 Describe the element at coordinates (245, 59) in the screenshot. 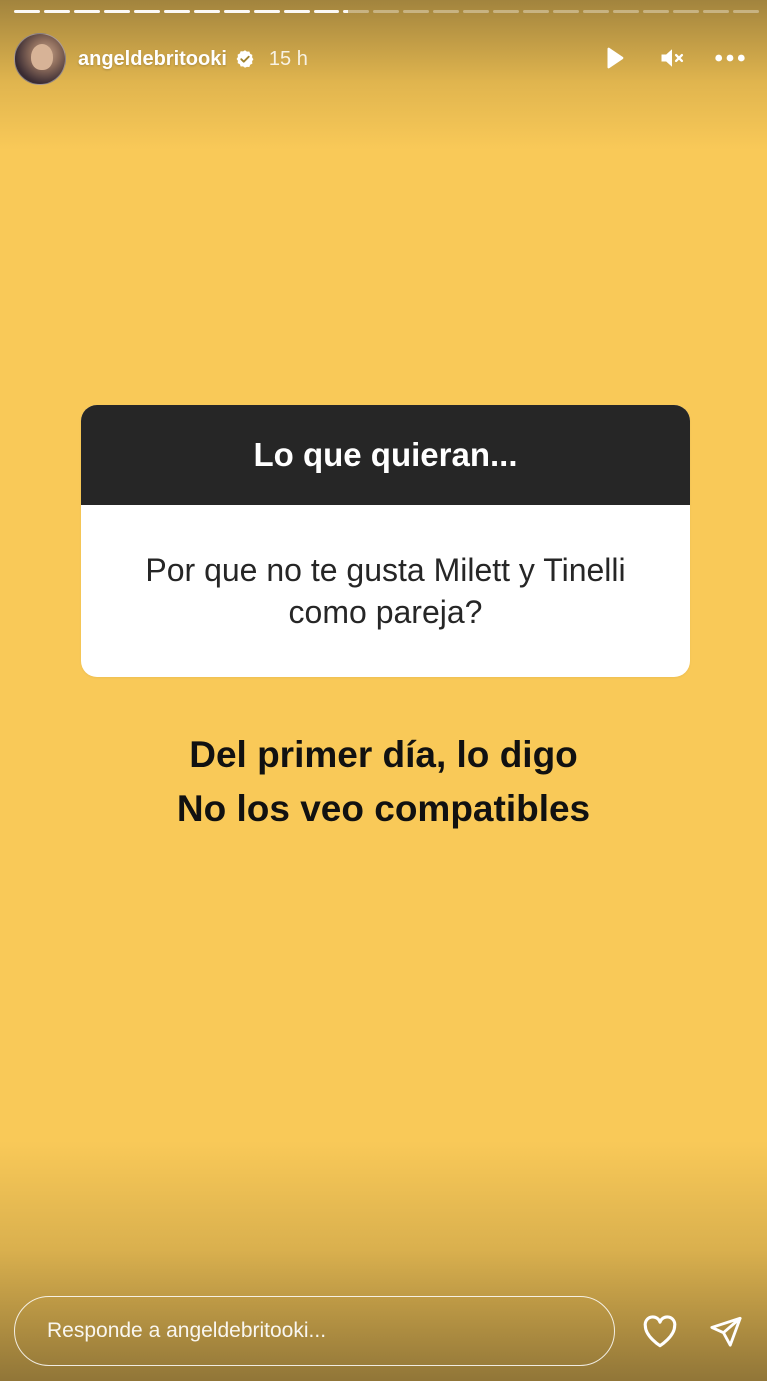

I see `verified-badge-icon` at that location.